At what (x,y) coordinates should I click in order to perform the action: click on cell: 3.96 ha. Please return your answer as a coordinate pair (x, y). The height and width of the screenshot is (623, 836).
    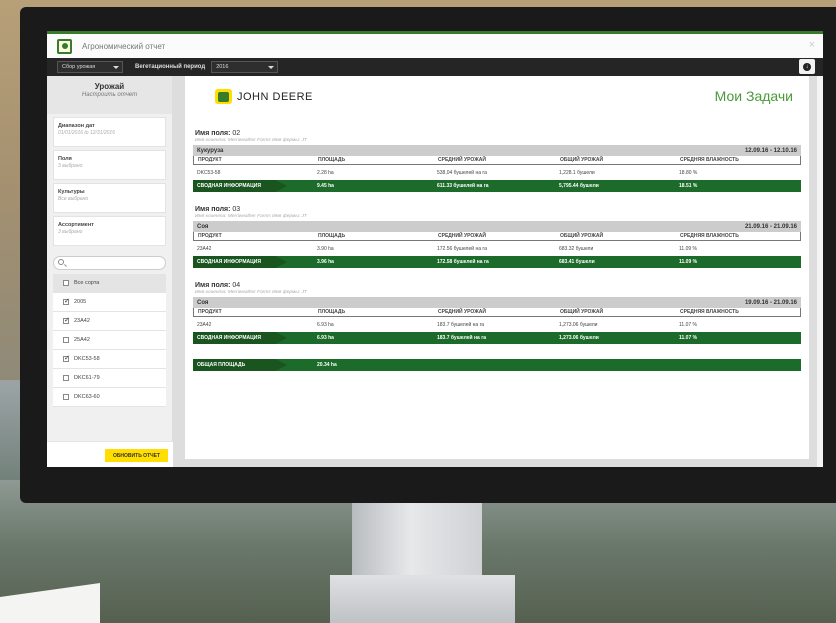
    Looking at the image, I should click on (325, 262).